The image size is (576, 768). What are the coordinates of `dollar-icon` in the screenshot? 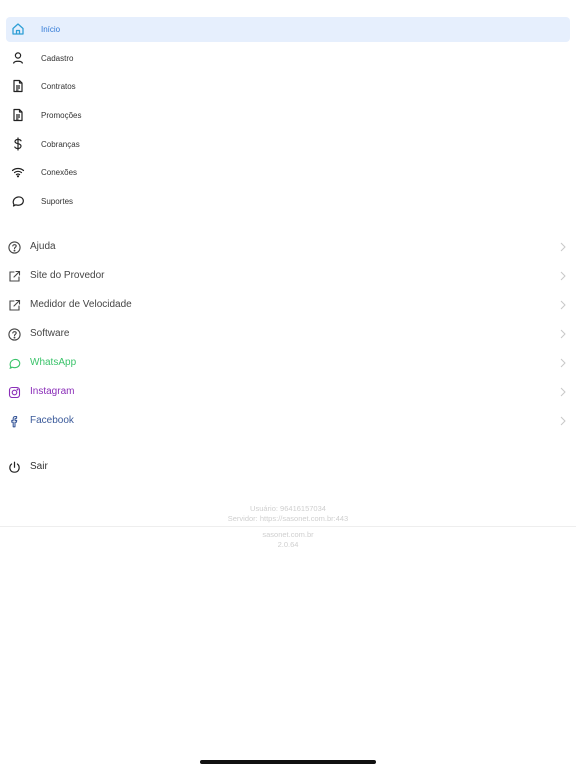 It's located at (18, 144).